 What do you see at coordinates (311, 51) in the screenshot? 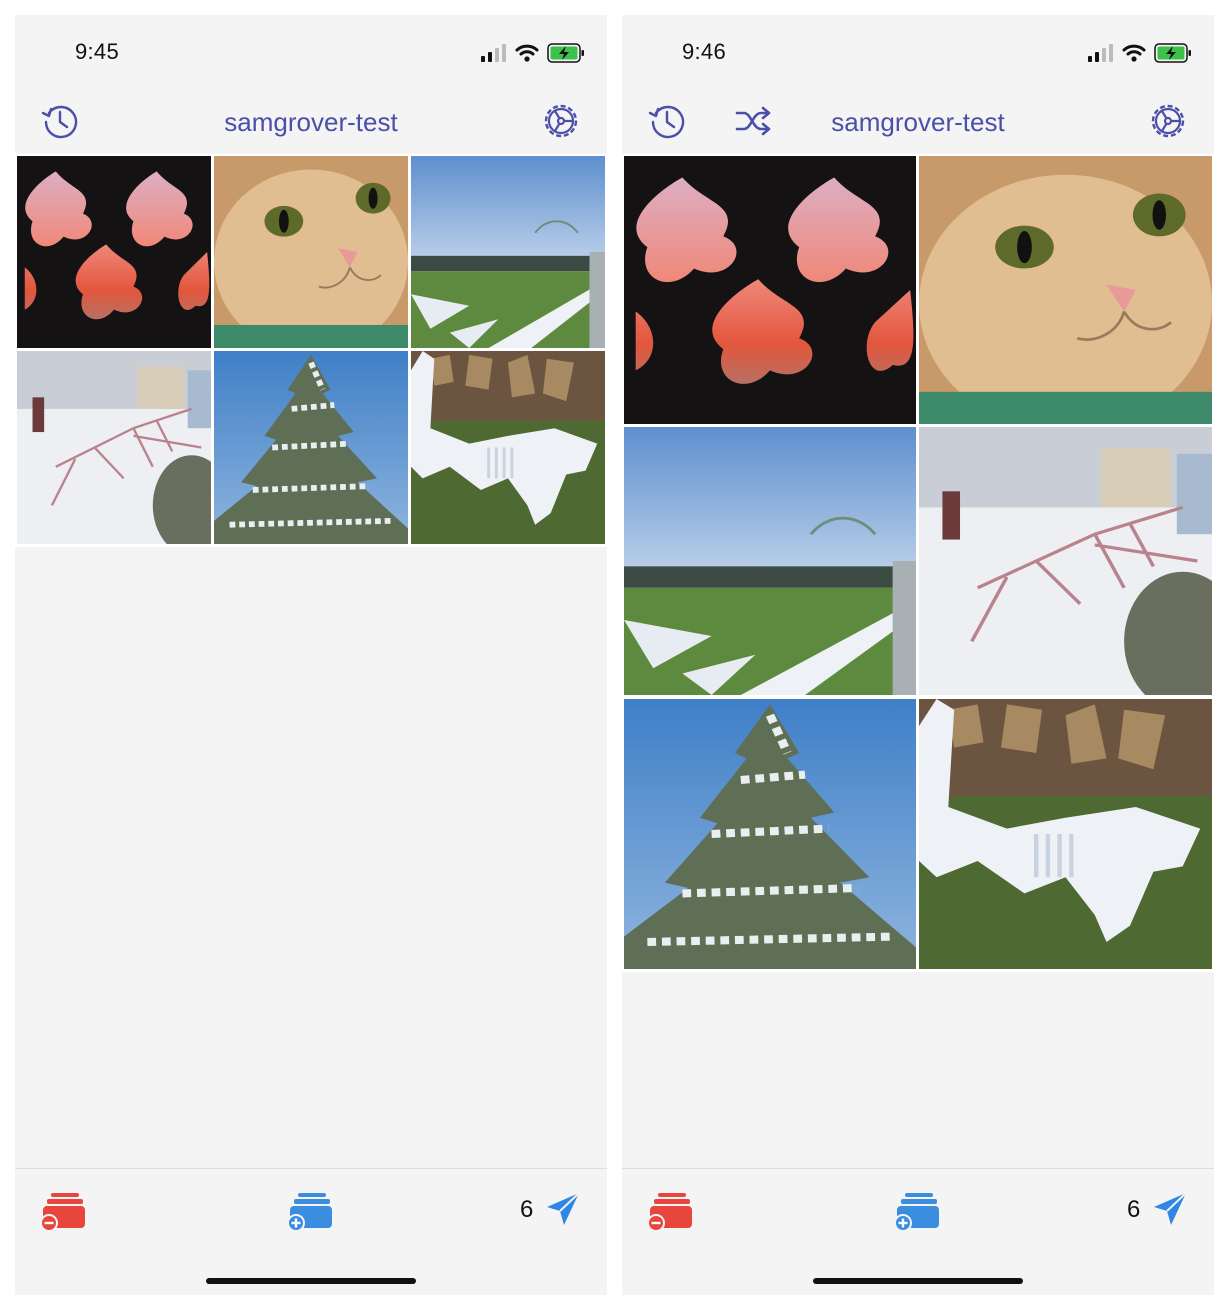
I see `status-bar: 9:45` at bounding box center [311, 51].